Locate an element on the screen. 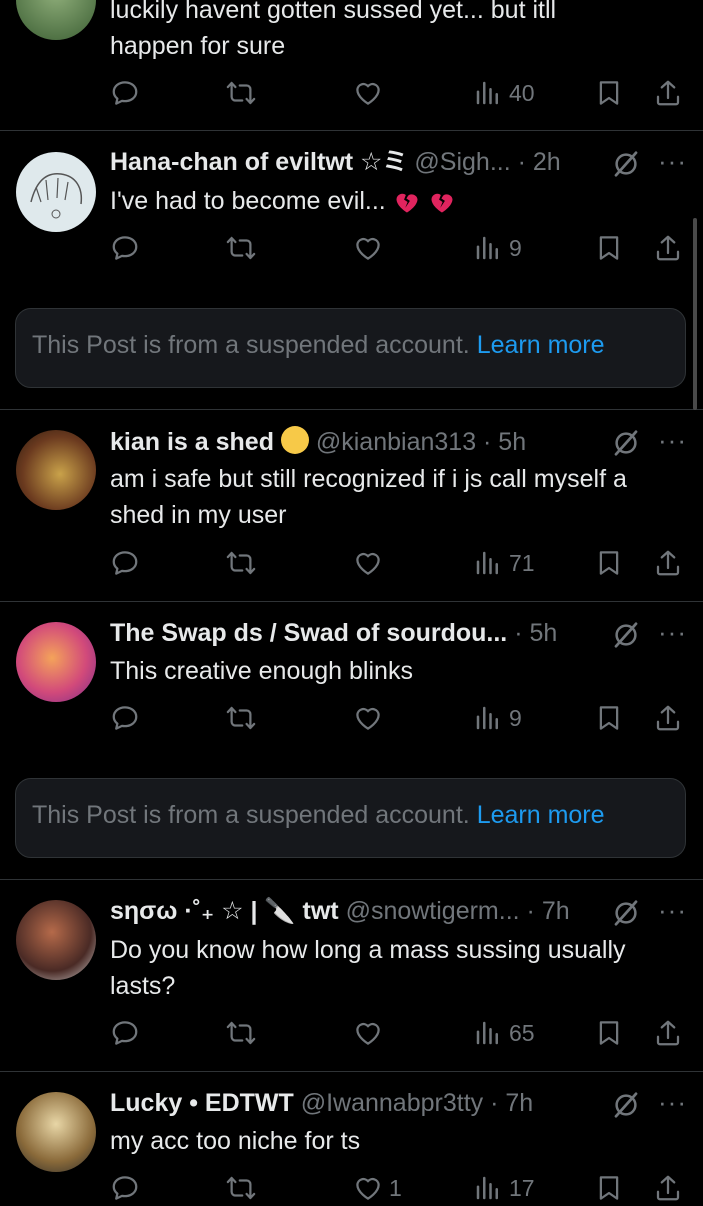 This screenshot has height=1206, width=703. tweet-actions: 1 17 is located at coordinates (351, 1188).